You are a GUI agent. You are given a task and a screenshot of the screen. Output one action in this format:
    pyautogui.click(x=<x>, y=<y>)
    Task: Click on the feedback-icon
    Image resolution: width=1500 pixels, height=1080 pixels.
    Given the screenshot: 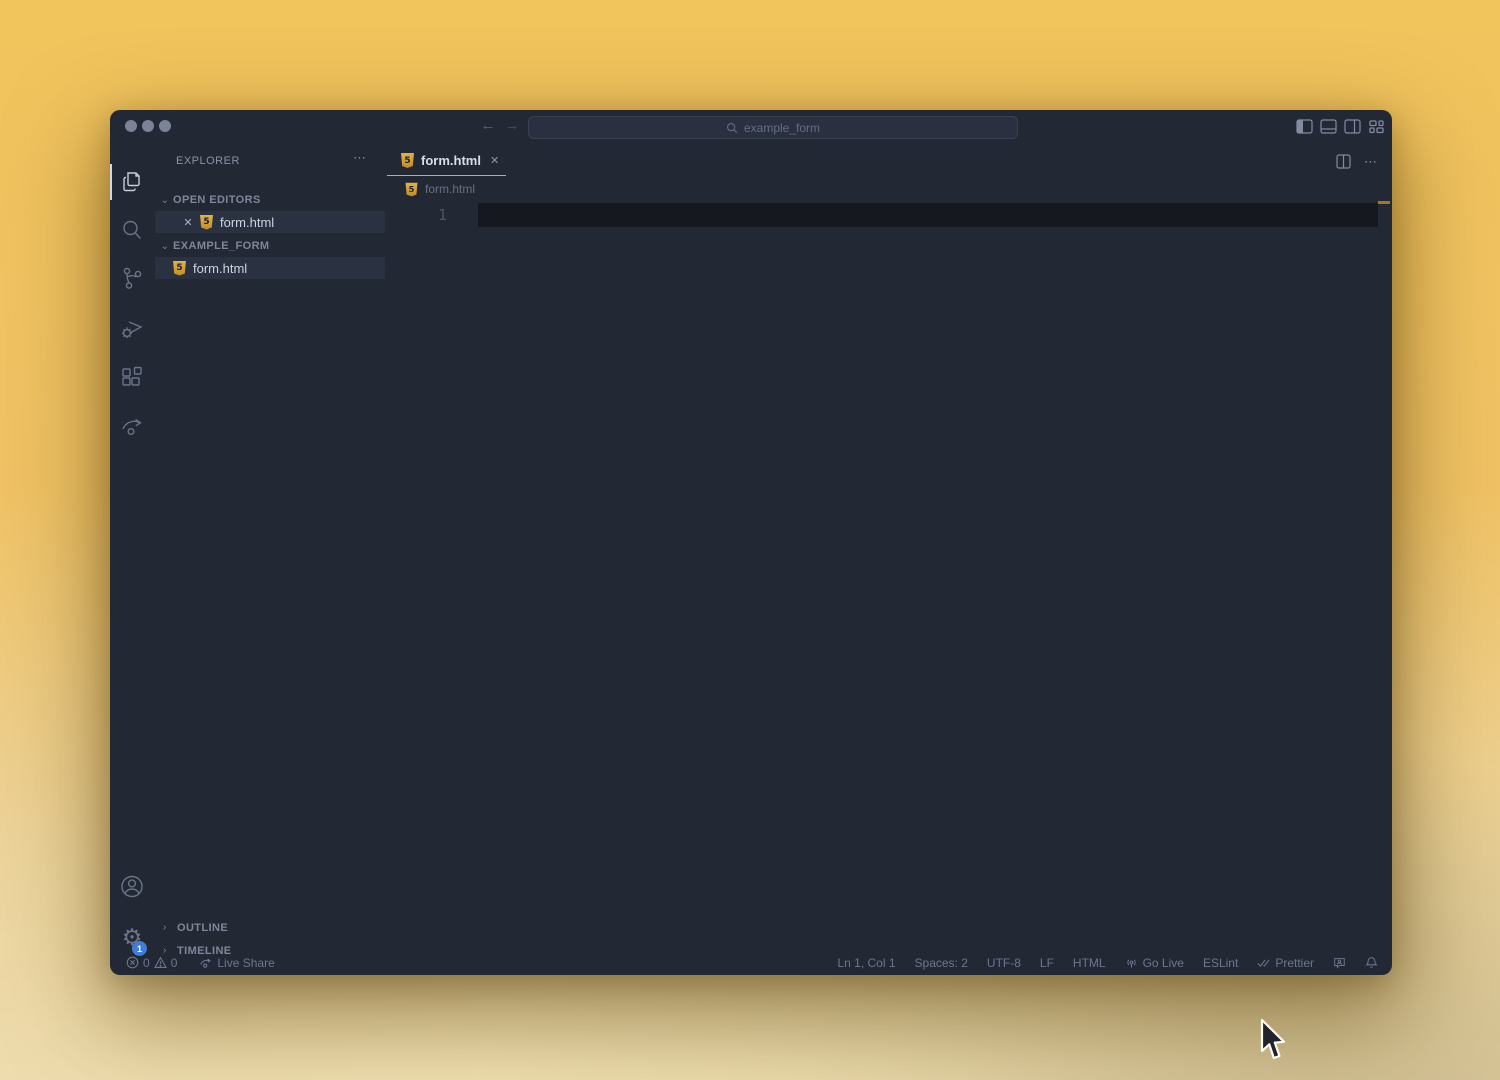 What is the action you would take?
    pyautogui.click(x=1339, y=962)
    